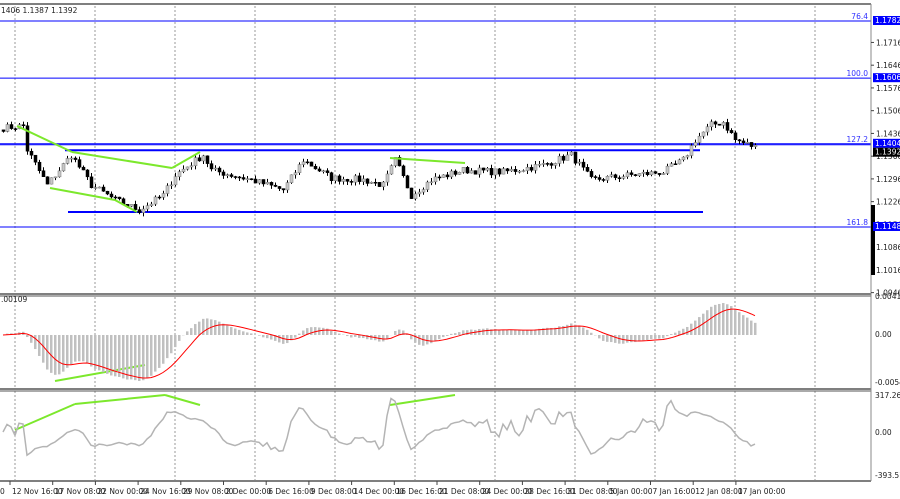 Image resolution: width=900 pixels, height=499 pixels. I want to click on macd-axis-label: -0.00545, so click(887, 382).